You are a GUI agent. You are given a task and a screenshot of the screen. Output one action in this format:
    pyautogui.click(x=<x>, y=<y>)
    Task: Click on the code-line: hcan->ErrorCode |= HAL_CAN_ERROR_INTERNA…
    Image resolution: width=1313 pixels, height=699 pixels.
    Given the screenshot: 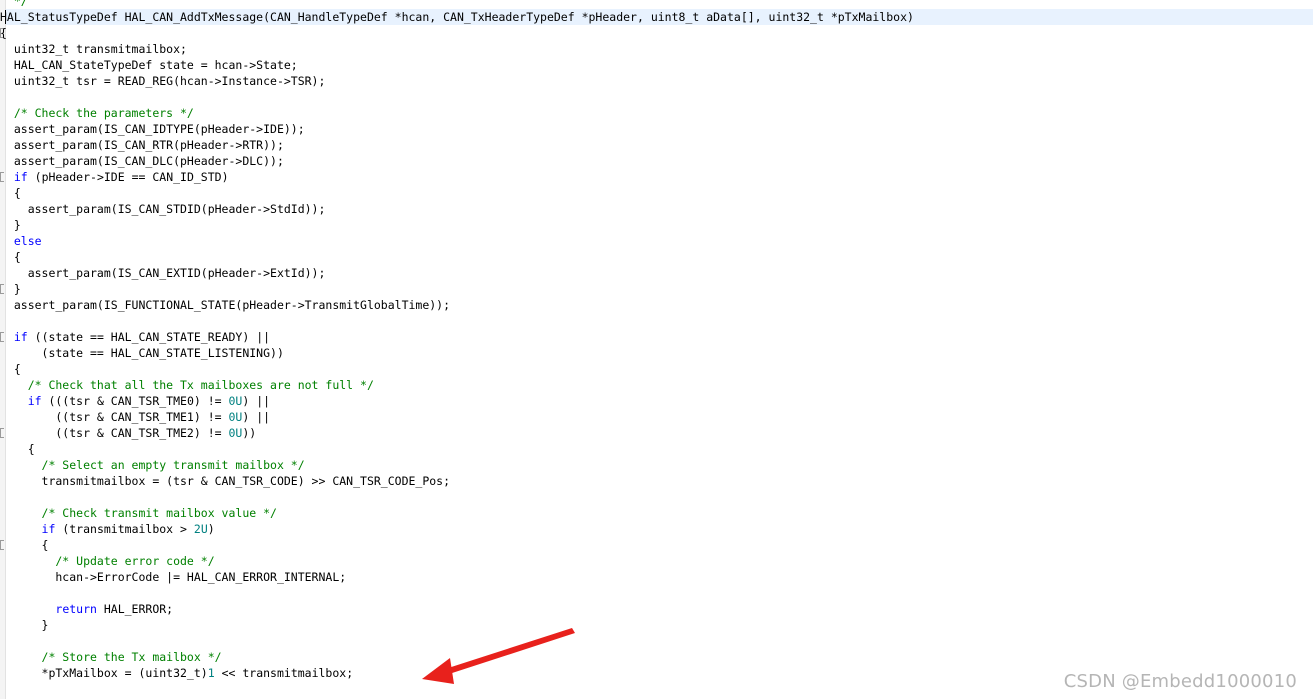 What is the action you would take?
    pyautogui.click(x=457, y=577)
    